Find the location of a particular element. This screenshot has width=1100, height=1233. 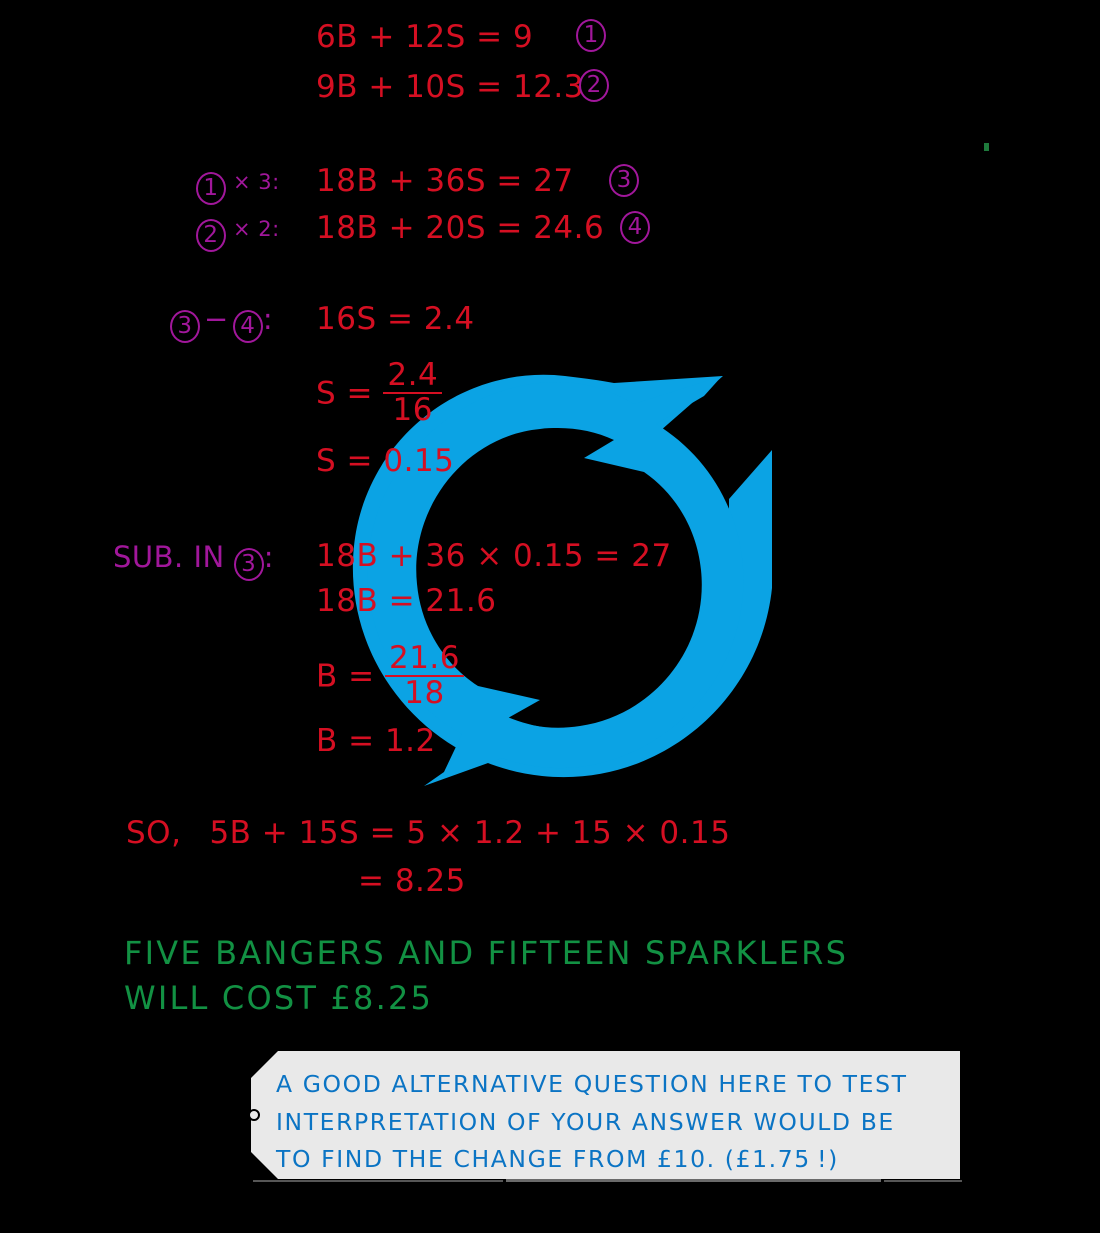

substitute-colon: : is located at coordinates (268, 557).